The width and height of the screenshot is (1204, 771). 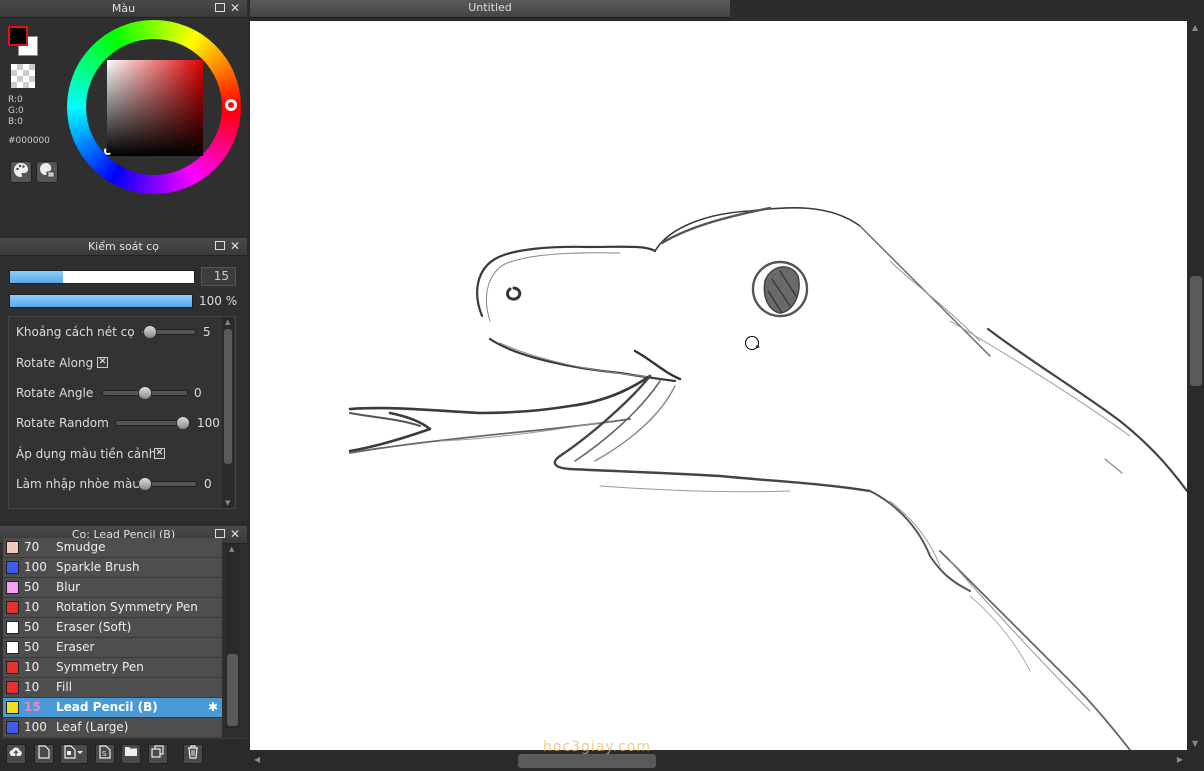 I want to click on properties-scrollbar: ▲ ▼, so click(x=228, y=412).